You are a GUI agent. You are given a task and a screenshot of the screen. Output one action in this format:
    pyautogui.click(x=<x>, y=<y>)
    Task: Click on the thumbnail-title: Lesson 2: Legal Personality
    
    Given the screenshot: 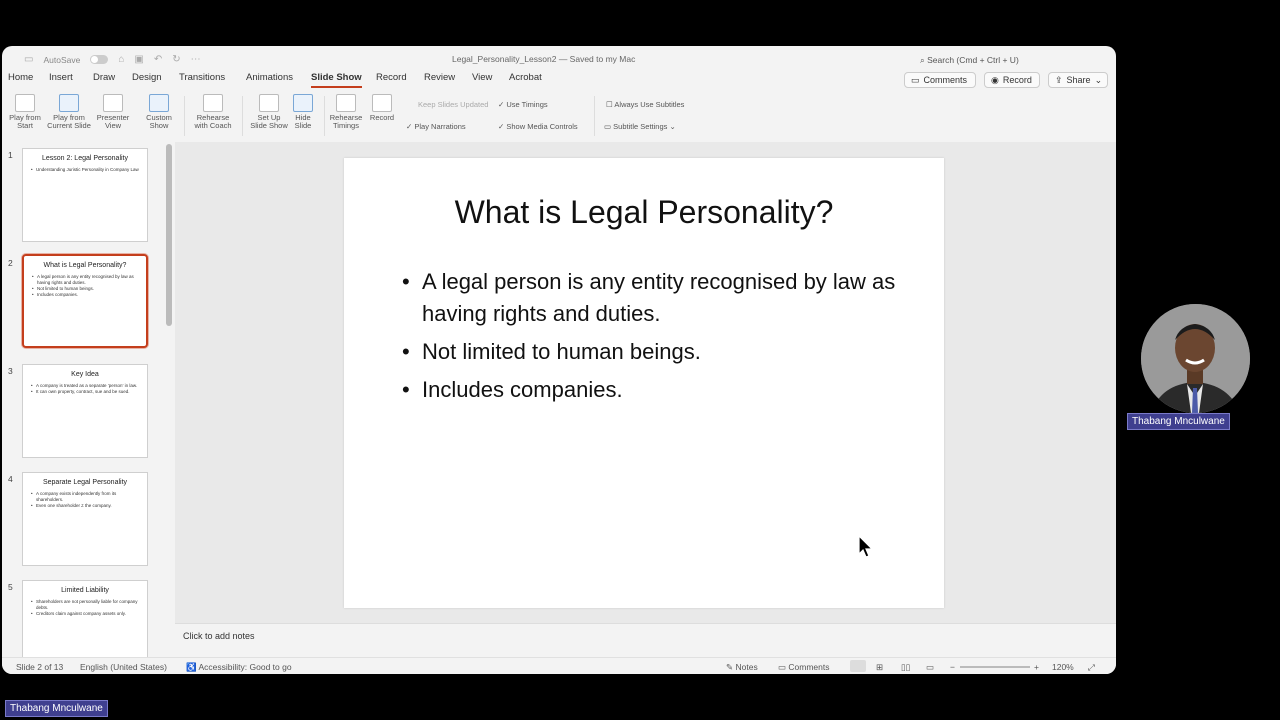 What is the action you would take?
    pyautogui.click(x=85, y=158)
    